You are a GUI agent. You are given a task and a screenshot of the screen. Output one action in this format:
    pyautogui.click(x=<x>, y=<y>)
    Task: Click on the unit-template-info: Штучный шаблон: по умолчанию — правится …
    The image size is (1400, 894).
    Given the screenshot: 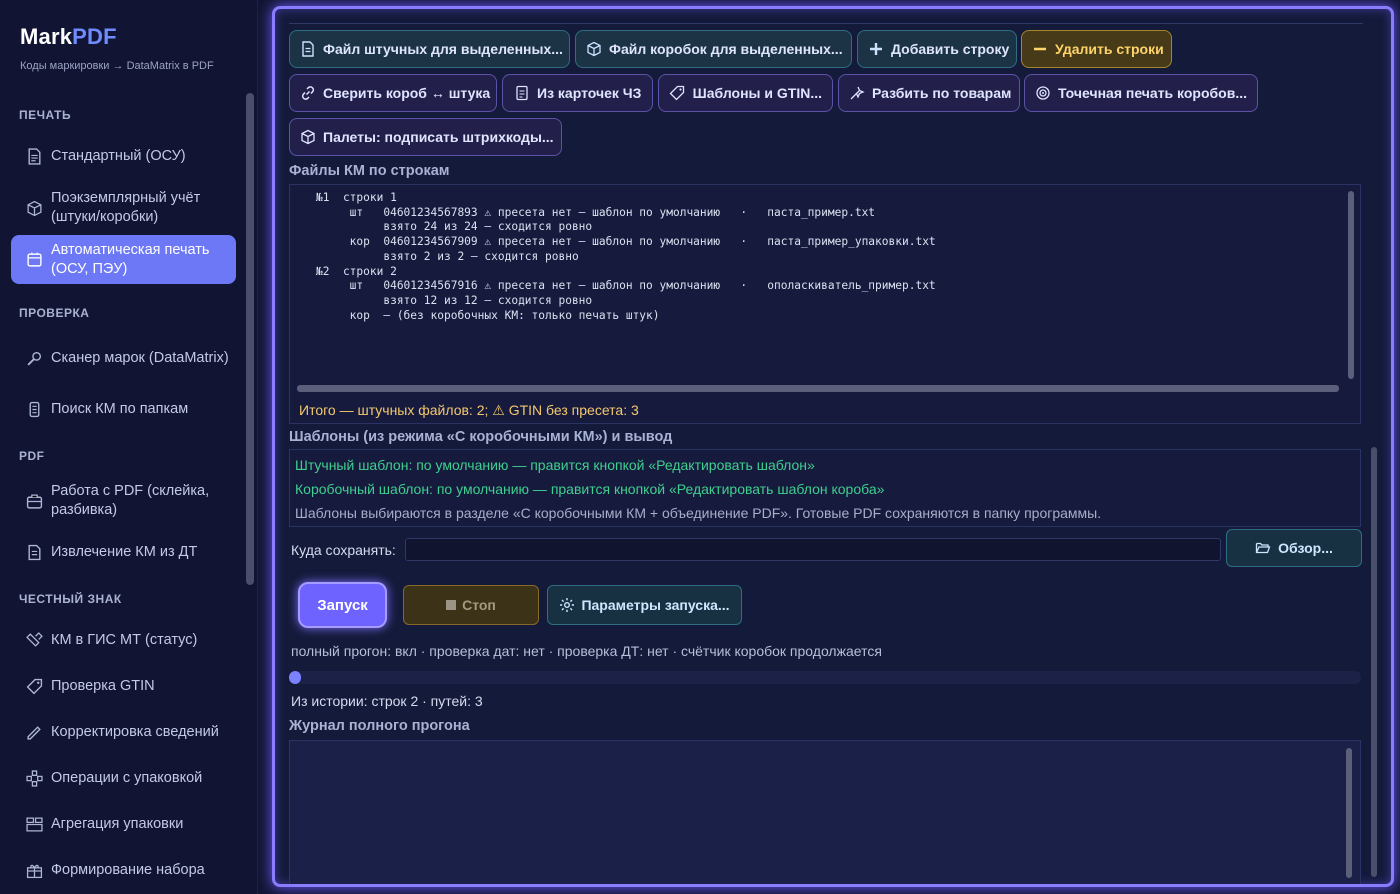 What is the action you would take?
    pyautogui.click(x=555, y=465)
    